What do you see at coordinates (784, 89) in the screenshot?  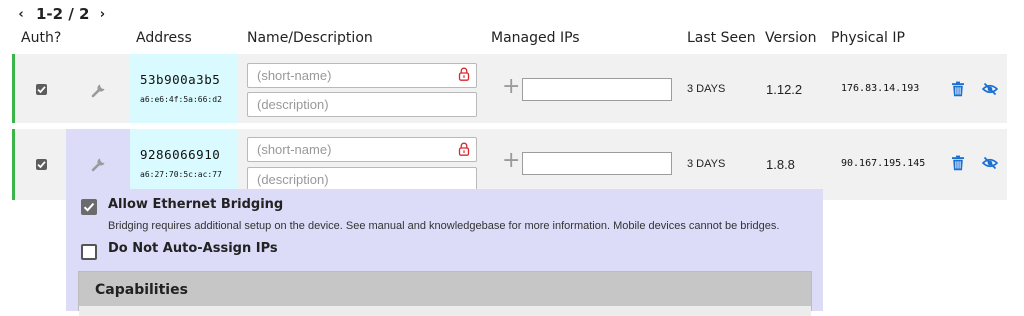 I see `version: 1.12.2` at bounding box center [784, 89].